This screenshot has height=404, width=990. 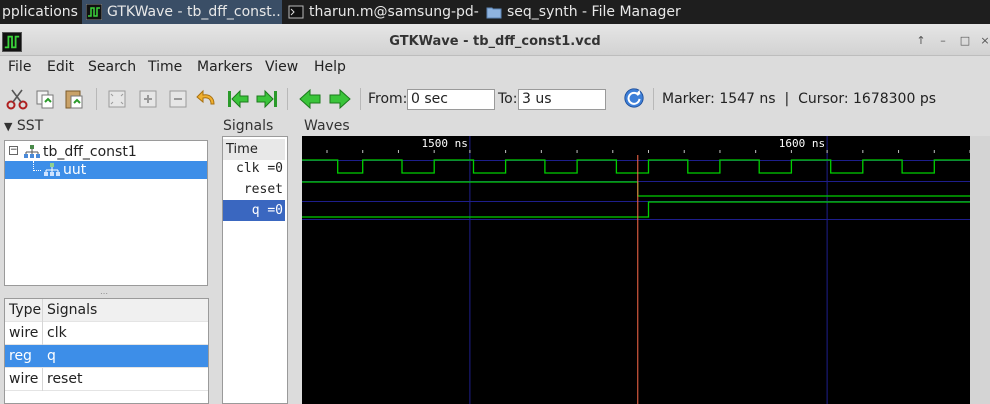 I want to click on tree-item-label: tb_dff_const1, so click(x=90, y=152).